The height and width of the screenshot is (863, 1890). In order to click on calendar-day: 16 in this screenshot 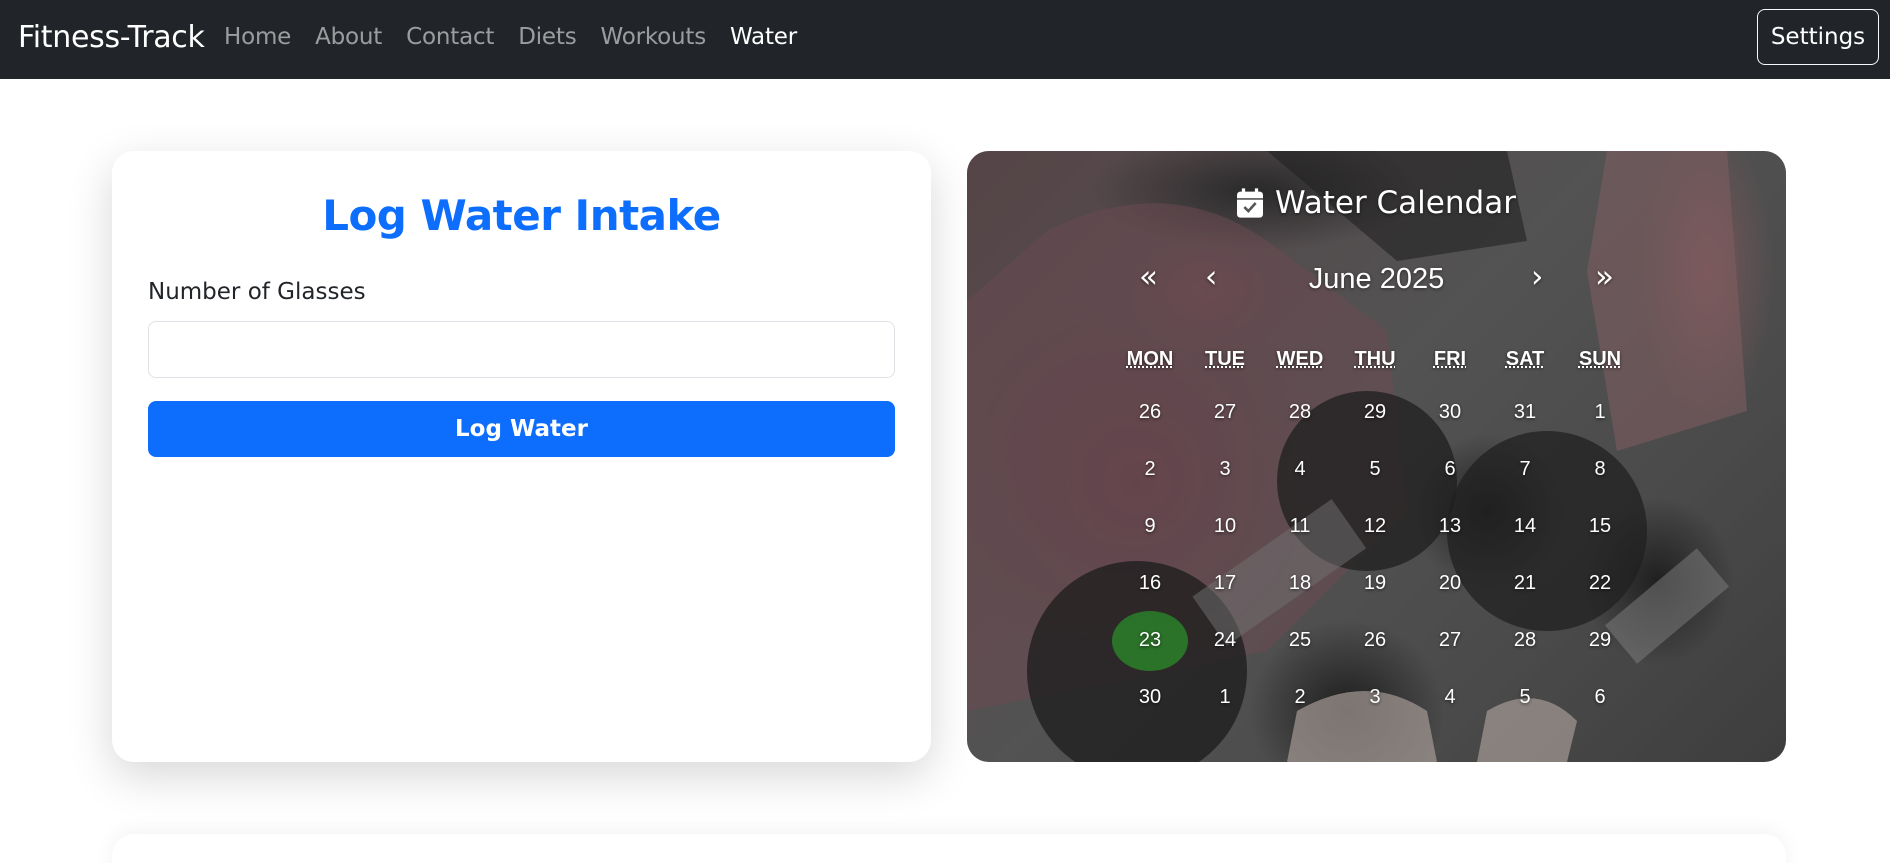, I will do `click(1150, 583)`.